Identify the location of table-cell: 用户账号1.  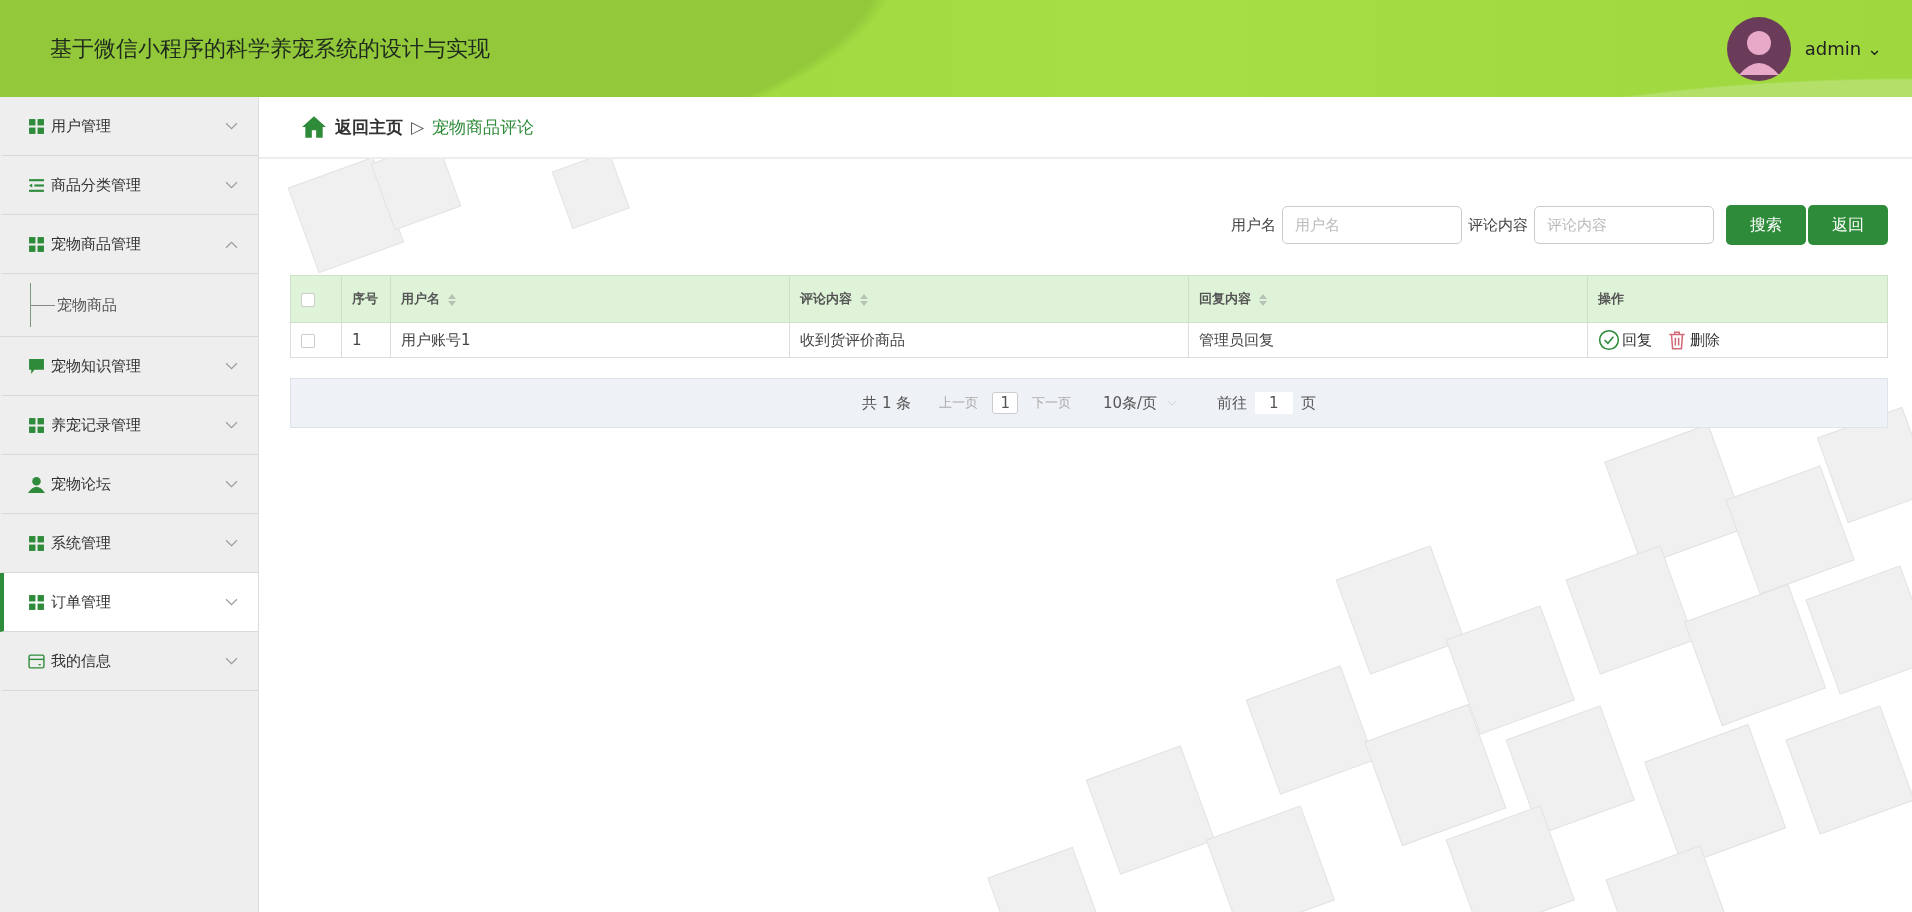
(590, 340).